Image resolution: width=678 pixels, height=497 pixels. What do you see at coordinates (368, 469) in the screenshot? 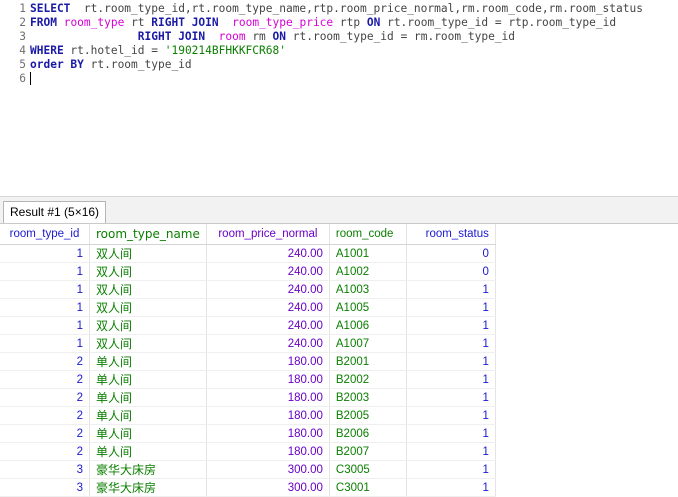
I see `cell-room-code: C3005` at bounding box center [368, 469].